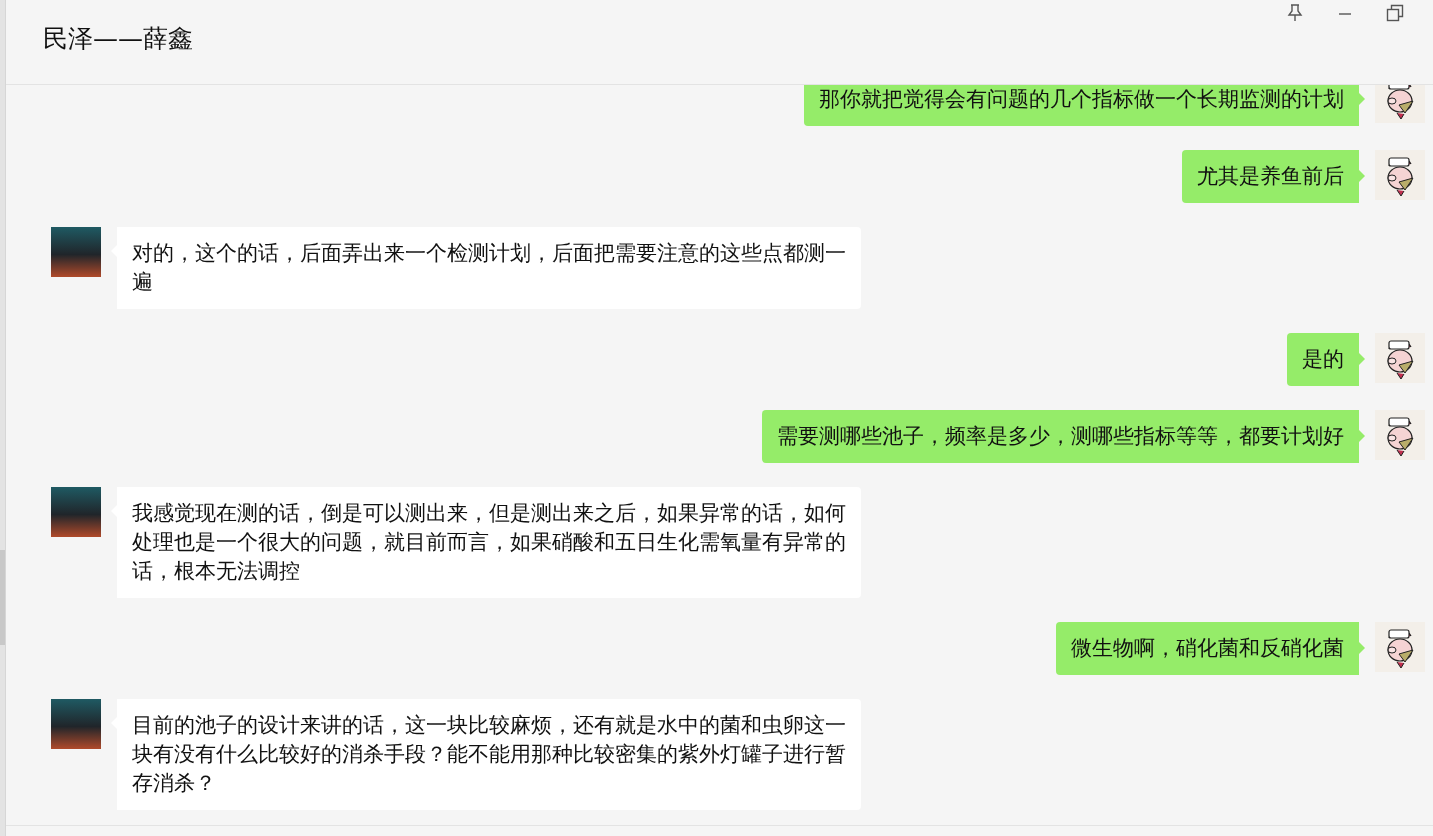 The width and height of the screenshot is (1433, 836). Describe the element at coordinates (118, 39) in the screenshot. I see `window-title: 民泽——薛鑫` at that location.